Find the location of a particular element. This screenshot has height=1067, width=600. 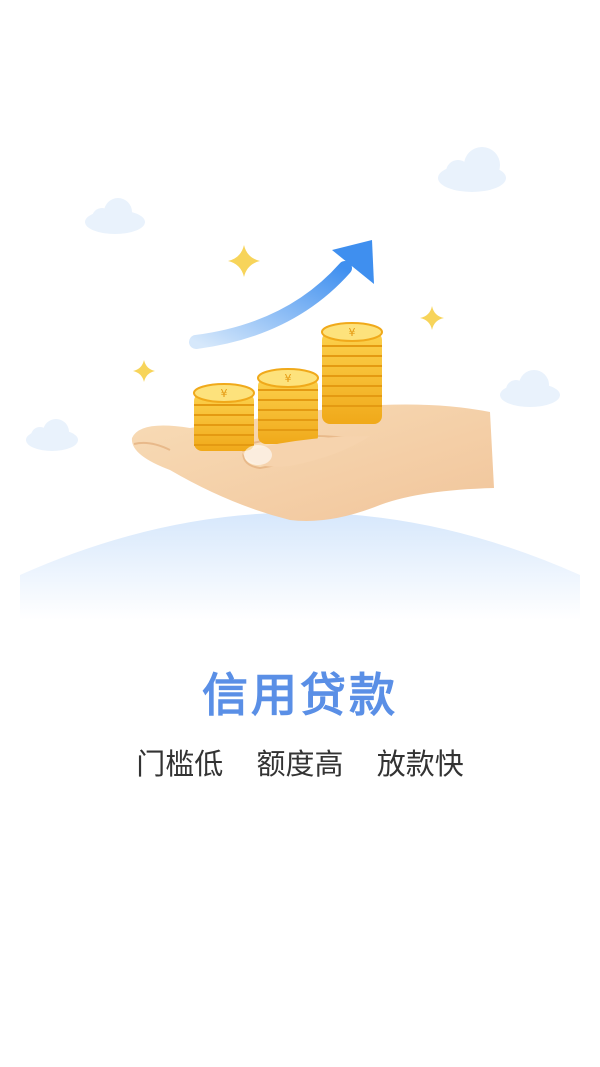

headline-title: 信用贷款 is located at coordinates (300, 695).